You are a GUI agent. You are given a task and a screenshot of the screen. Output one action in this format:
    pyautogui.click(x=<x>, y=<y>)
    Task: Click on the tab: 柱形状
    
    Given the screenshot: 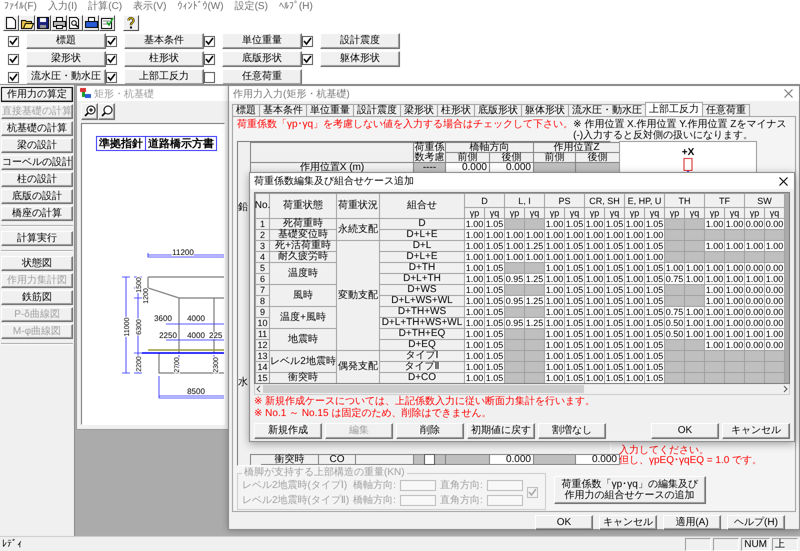 What is the action you would take?
    pyautogui.click(x=456, y=110)
    